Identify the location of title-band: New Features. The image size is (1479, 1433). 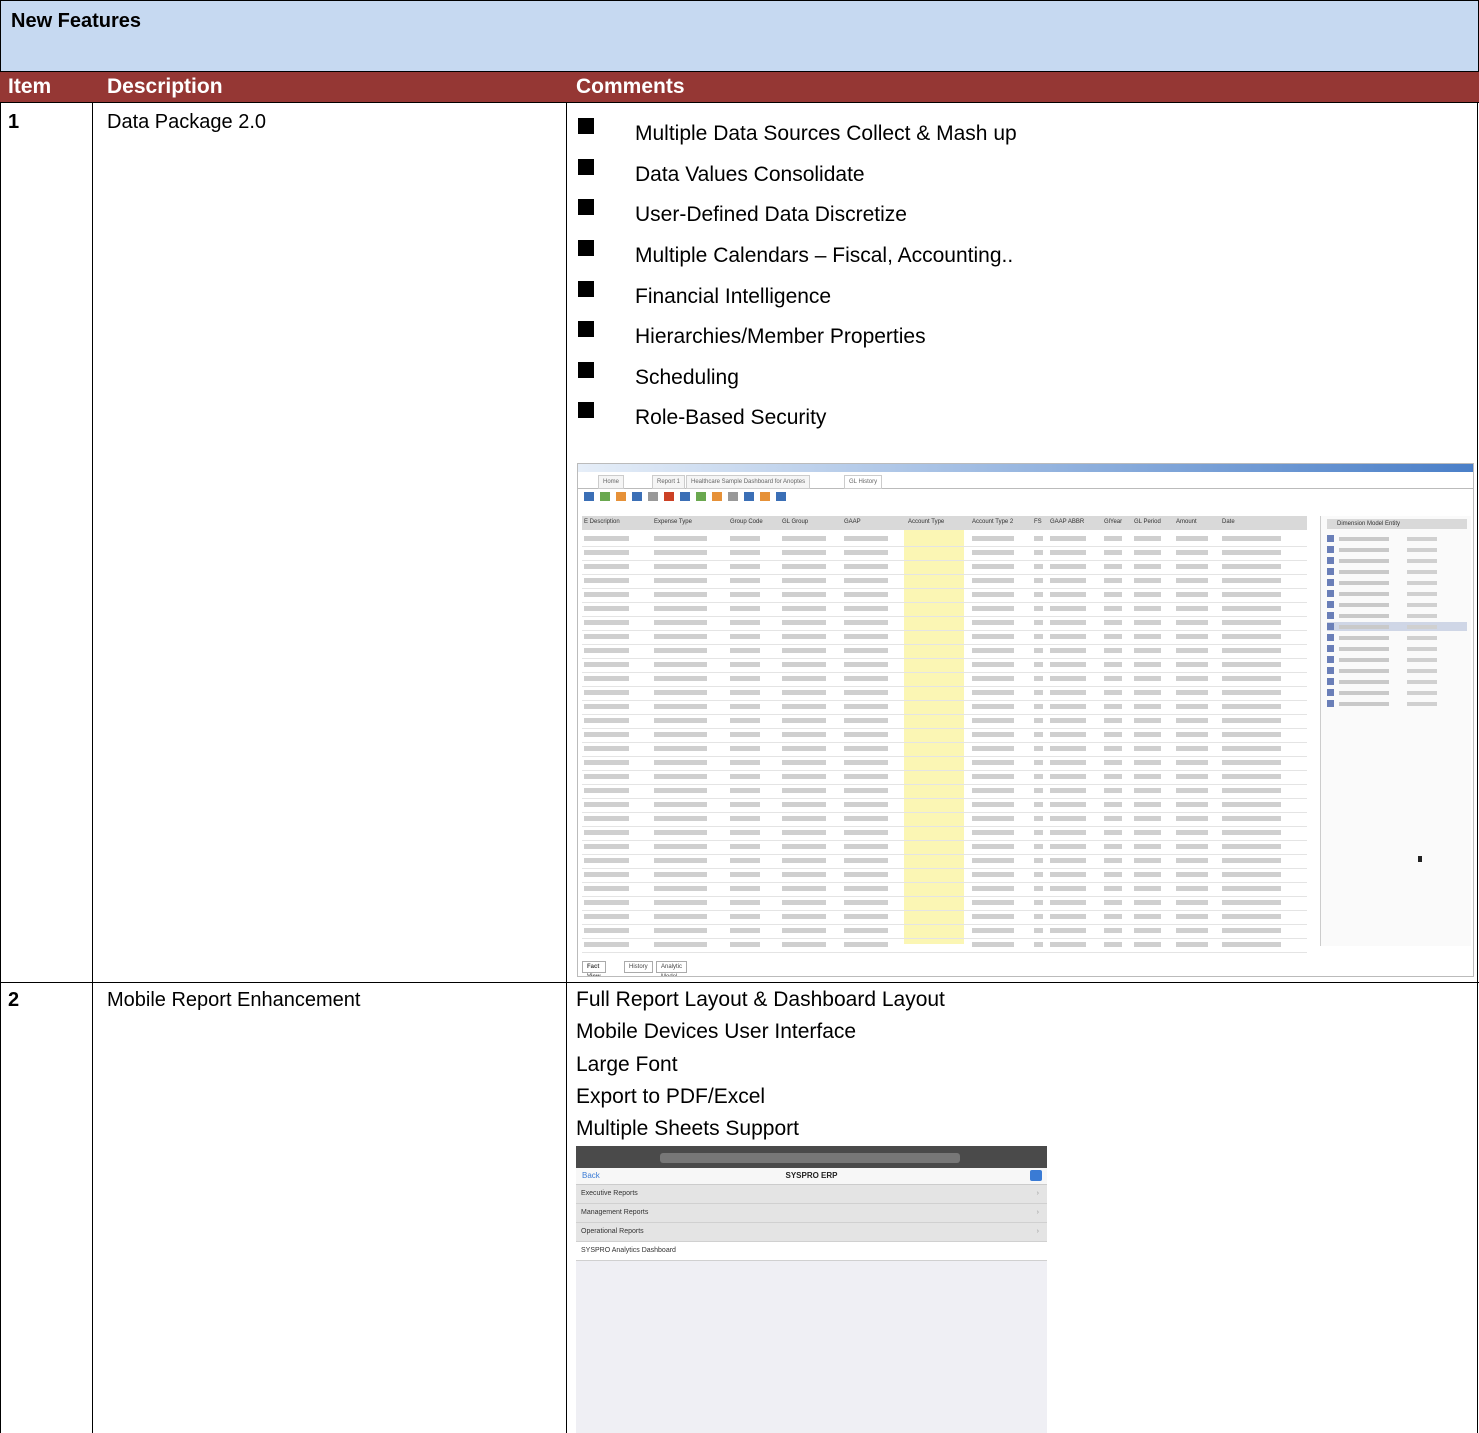
(739, 36).